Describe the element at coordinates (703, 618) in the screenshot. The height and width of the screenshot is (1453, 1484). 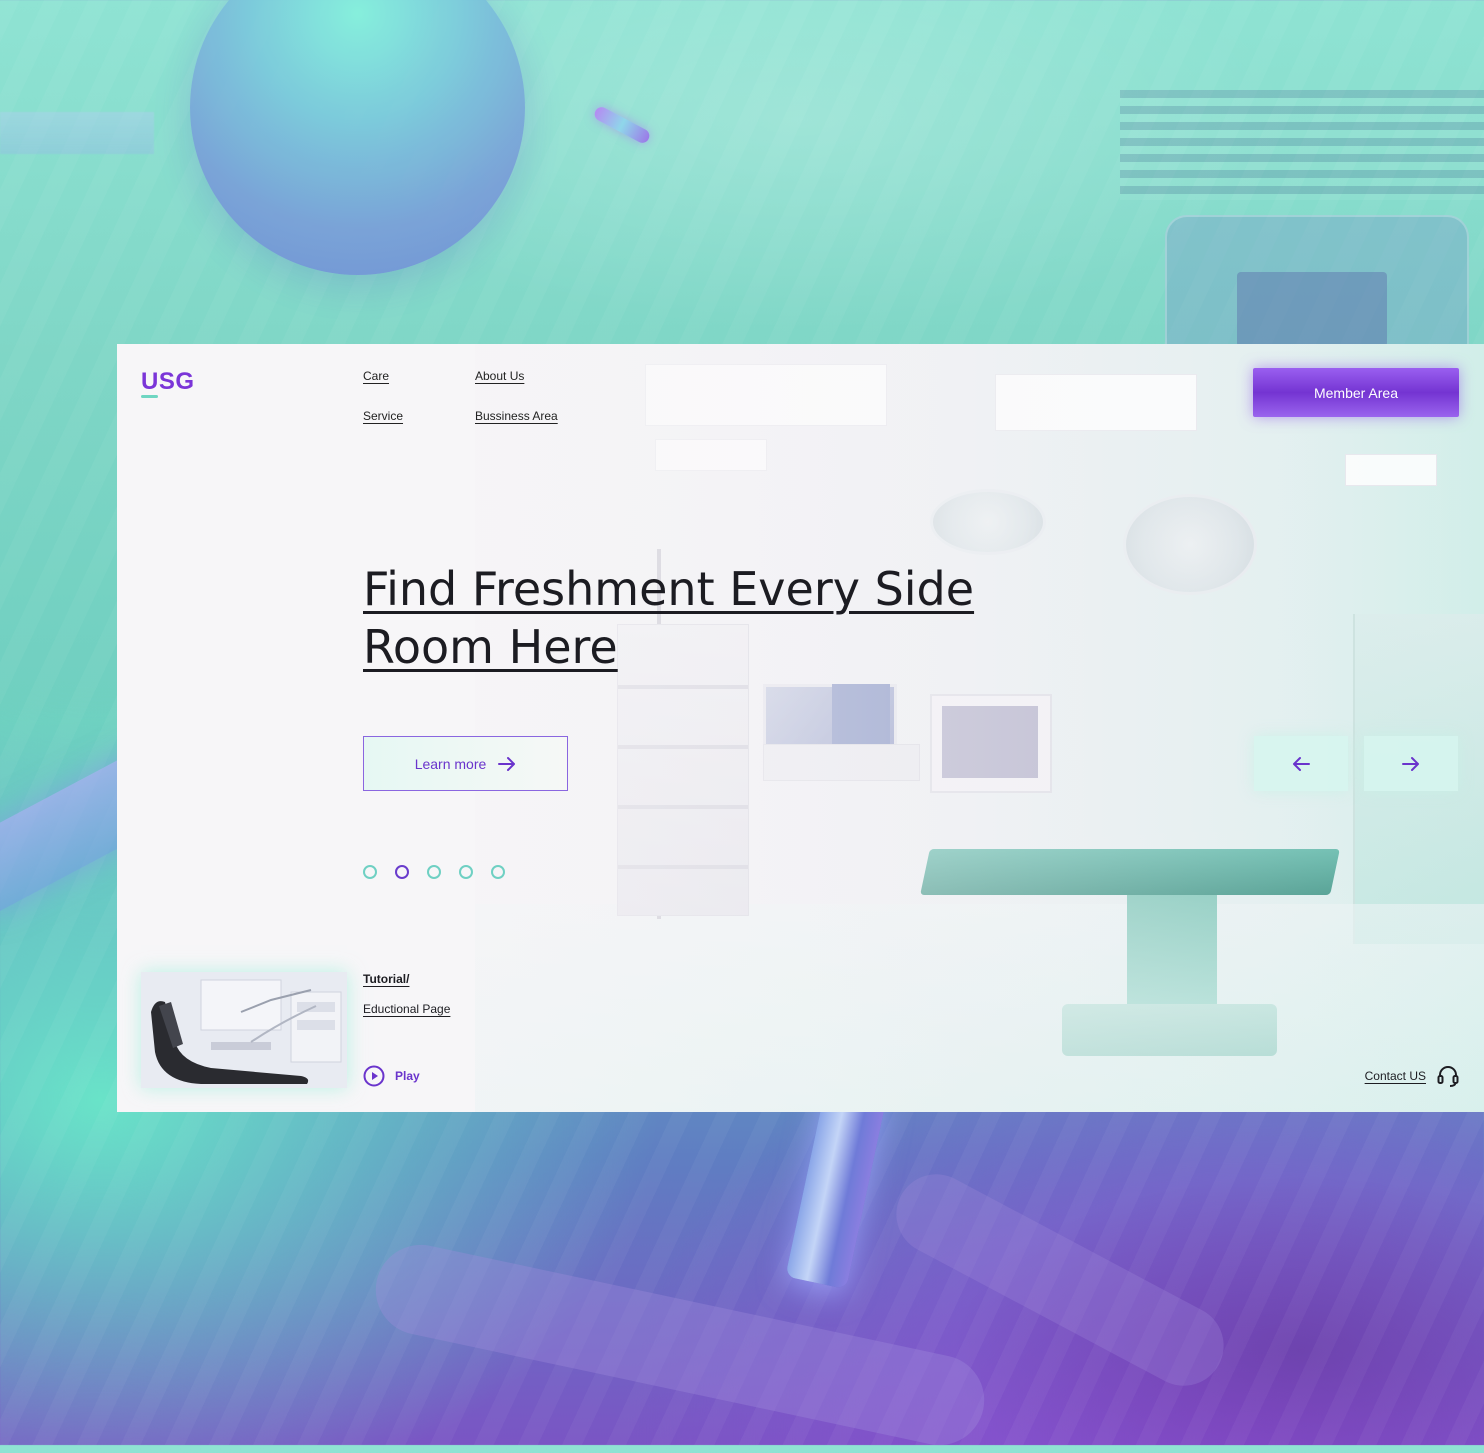
I see `hero-headline: Find Freshment Every Side Room Here` at that location.